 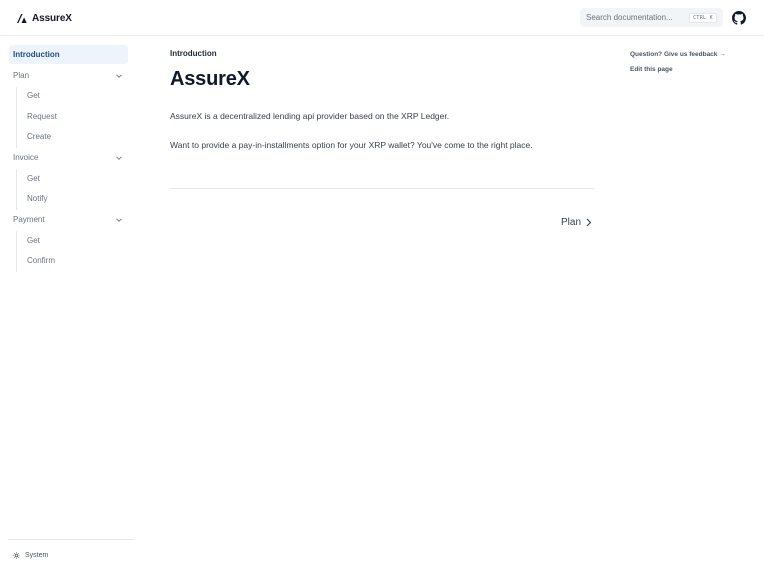 What do you see at coordinates (68, 75) in the screenshot?
I see `sidebar-item-plan: Plan` at bounding box center [68, 75].